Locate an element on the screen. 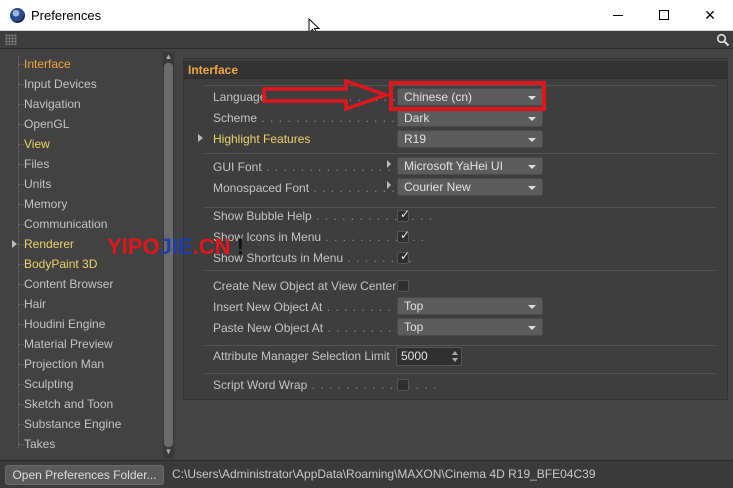 This screenshot has width=733, height=488. highlight-features-dropdown: R19 is located at coordinates (470, 139).